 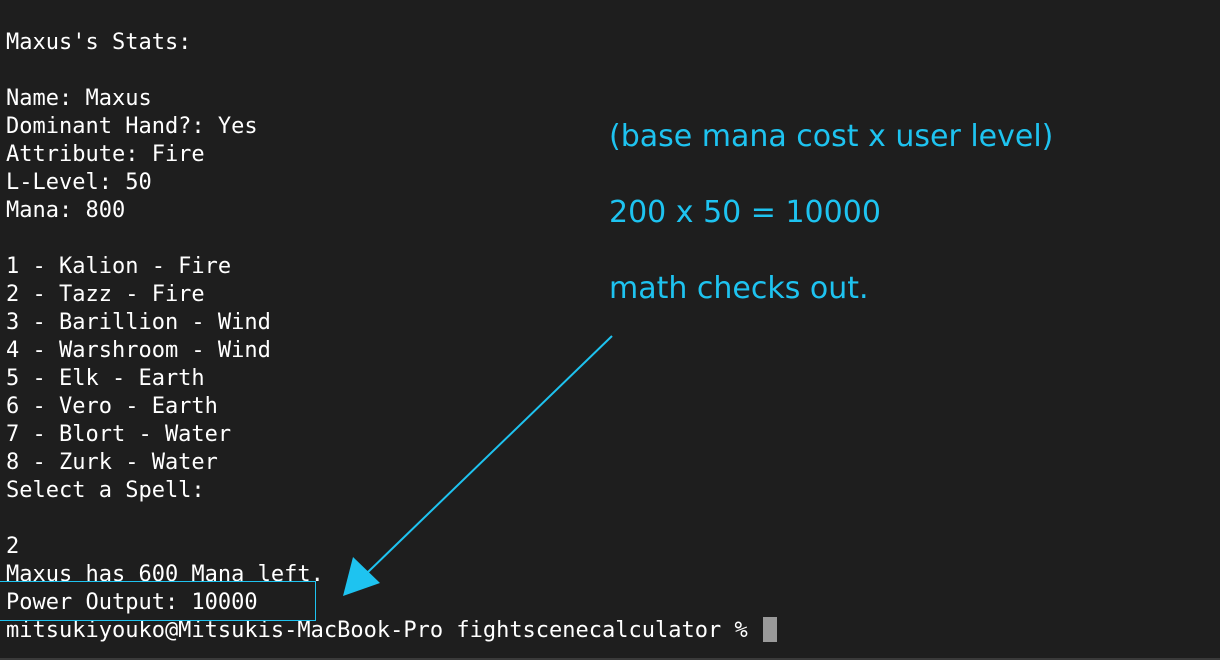 I want to click on output-line: 7 - Blort - Water, so click(x=119, y=434).